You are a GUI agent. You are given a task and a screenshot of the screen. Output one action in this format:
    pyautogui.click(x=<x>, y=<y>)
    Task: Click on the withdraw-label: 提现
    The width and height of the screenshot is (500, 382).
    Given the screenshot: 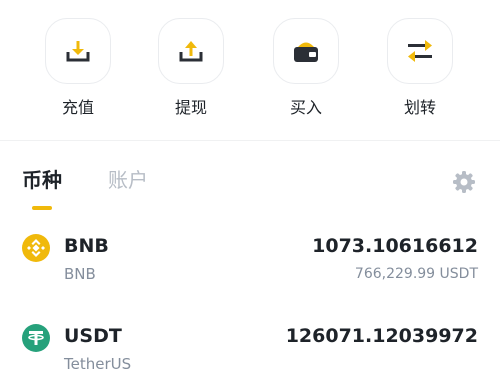 What is the action you would take?
    pyautogui.click(x=190, y=107)
    